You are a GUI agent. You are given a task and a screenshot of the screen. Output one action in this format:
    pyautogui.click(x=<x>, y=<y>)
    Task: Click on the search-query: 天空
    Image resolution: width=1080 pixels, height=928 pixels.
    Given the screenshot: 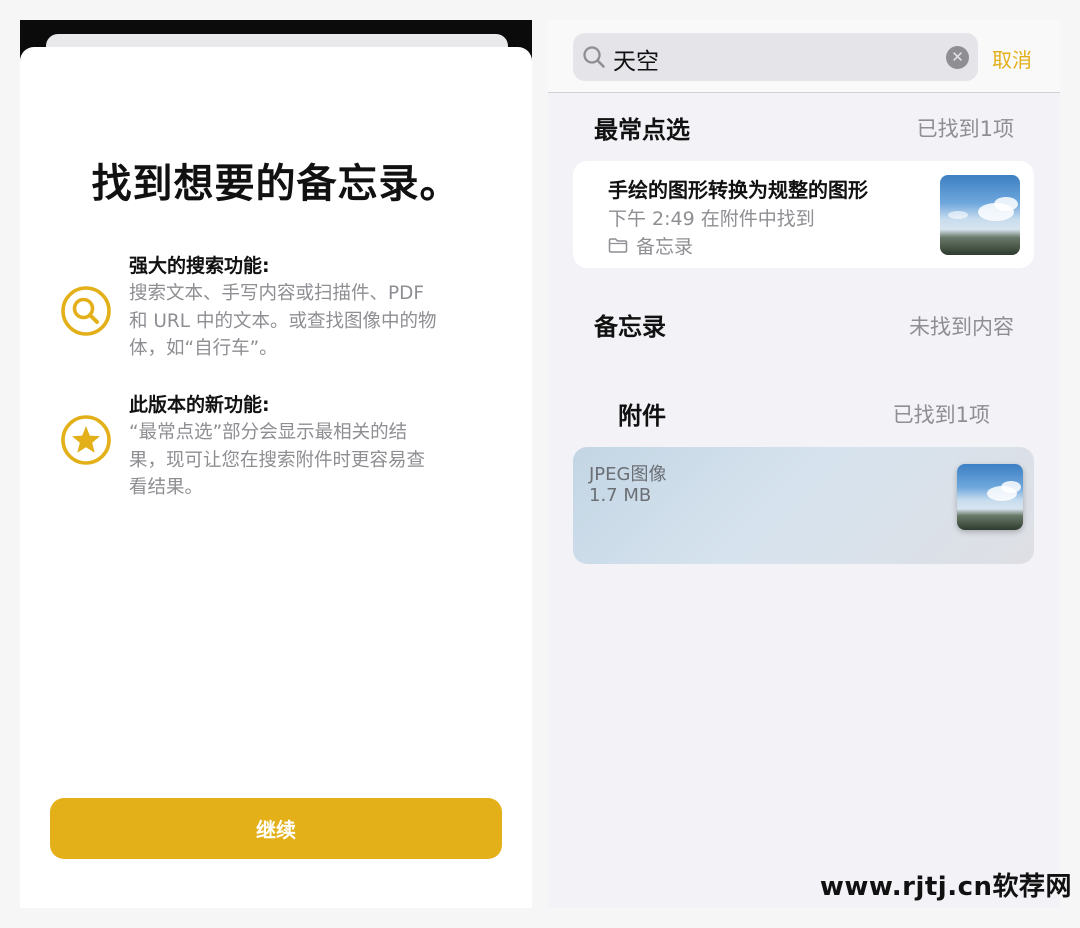 What is the action you would take?
    pyautogui.click(x=636, y=62)
    